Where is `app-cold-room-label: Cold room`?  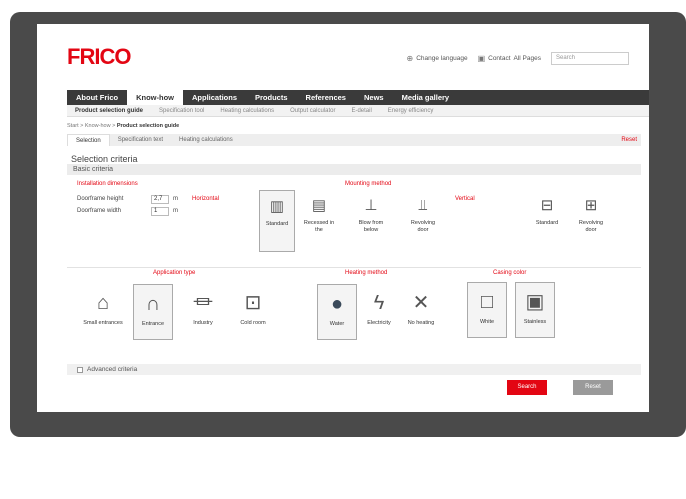
app-cold-room-label: Cold room is located at coordinates (253, 323).